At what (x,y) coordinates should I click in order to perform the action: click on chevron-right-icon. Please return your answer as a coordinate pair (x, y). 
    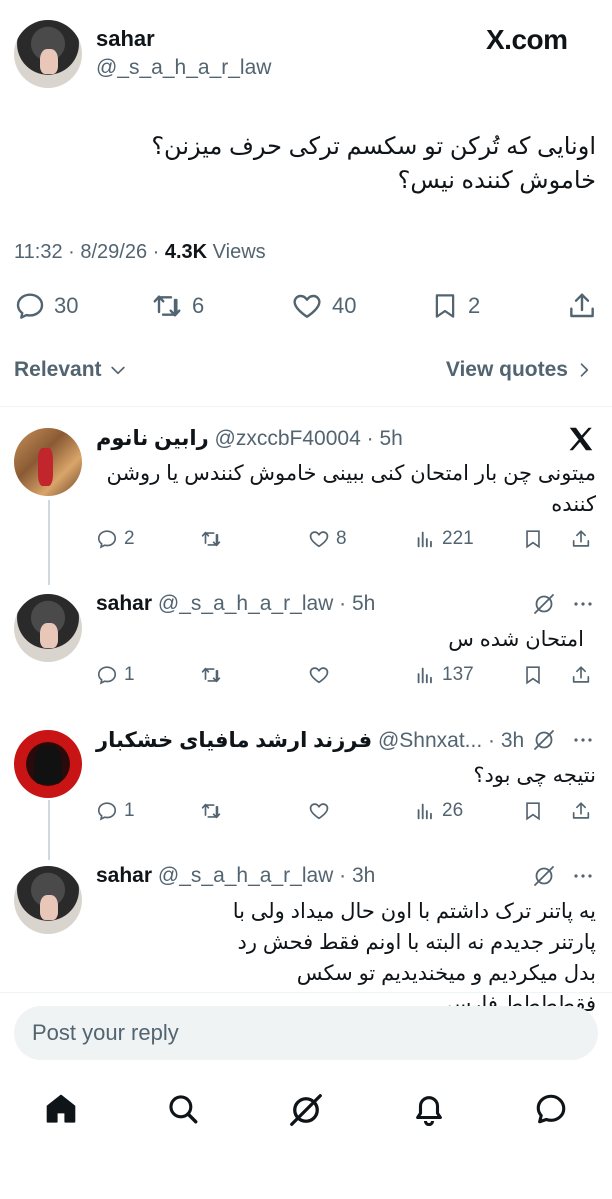
    Looking at the image, I should click on (584, 370).